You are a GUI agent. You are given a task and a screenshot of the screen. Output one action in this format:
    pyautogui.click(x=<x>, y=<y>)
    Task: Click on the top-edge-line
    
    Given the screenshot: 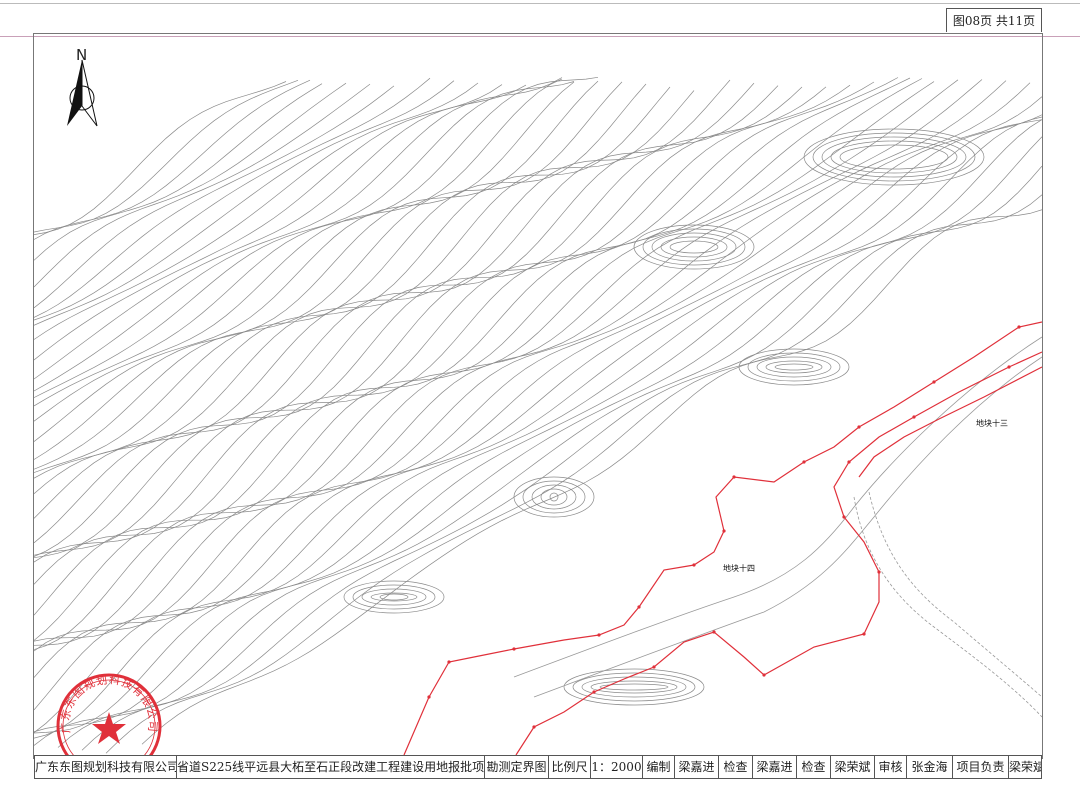 What is the action you would take?
    pyautogui.click(x=540, y=3)
    